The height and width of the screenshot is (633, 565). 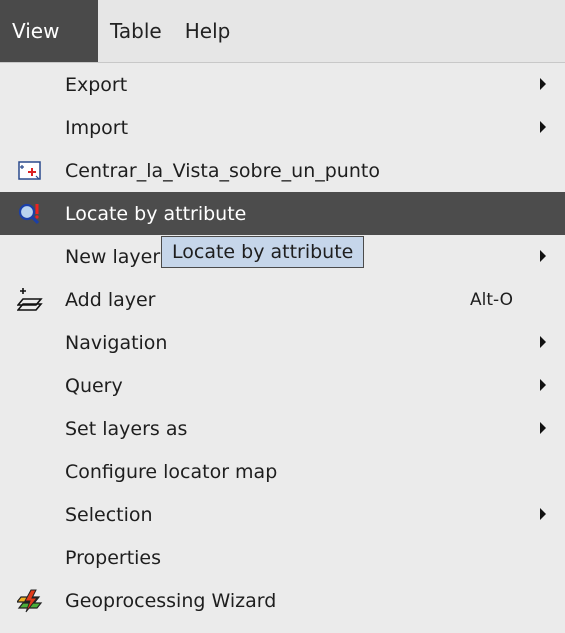 What do you see at coordinates (207, 31) in the screenshot?
I see `menu-help: Help` at bounding box center [207, 31].